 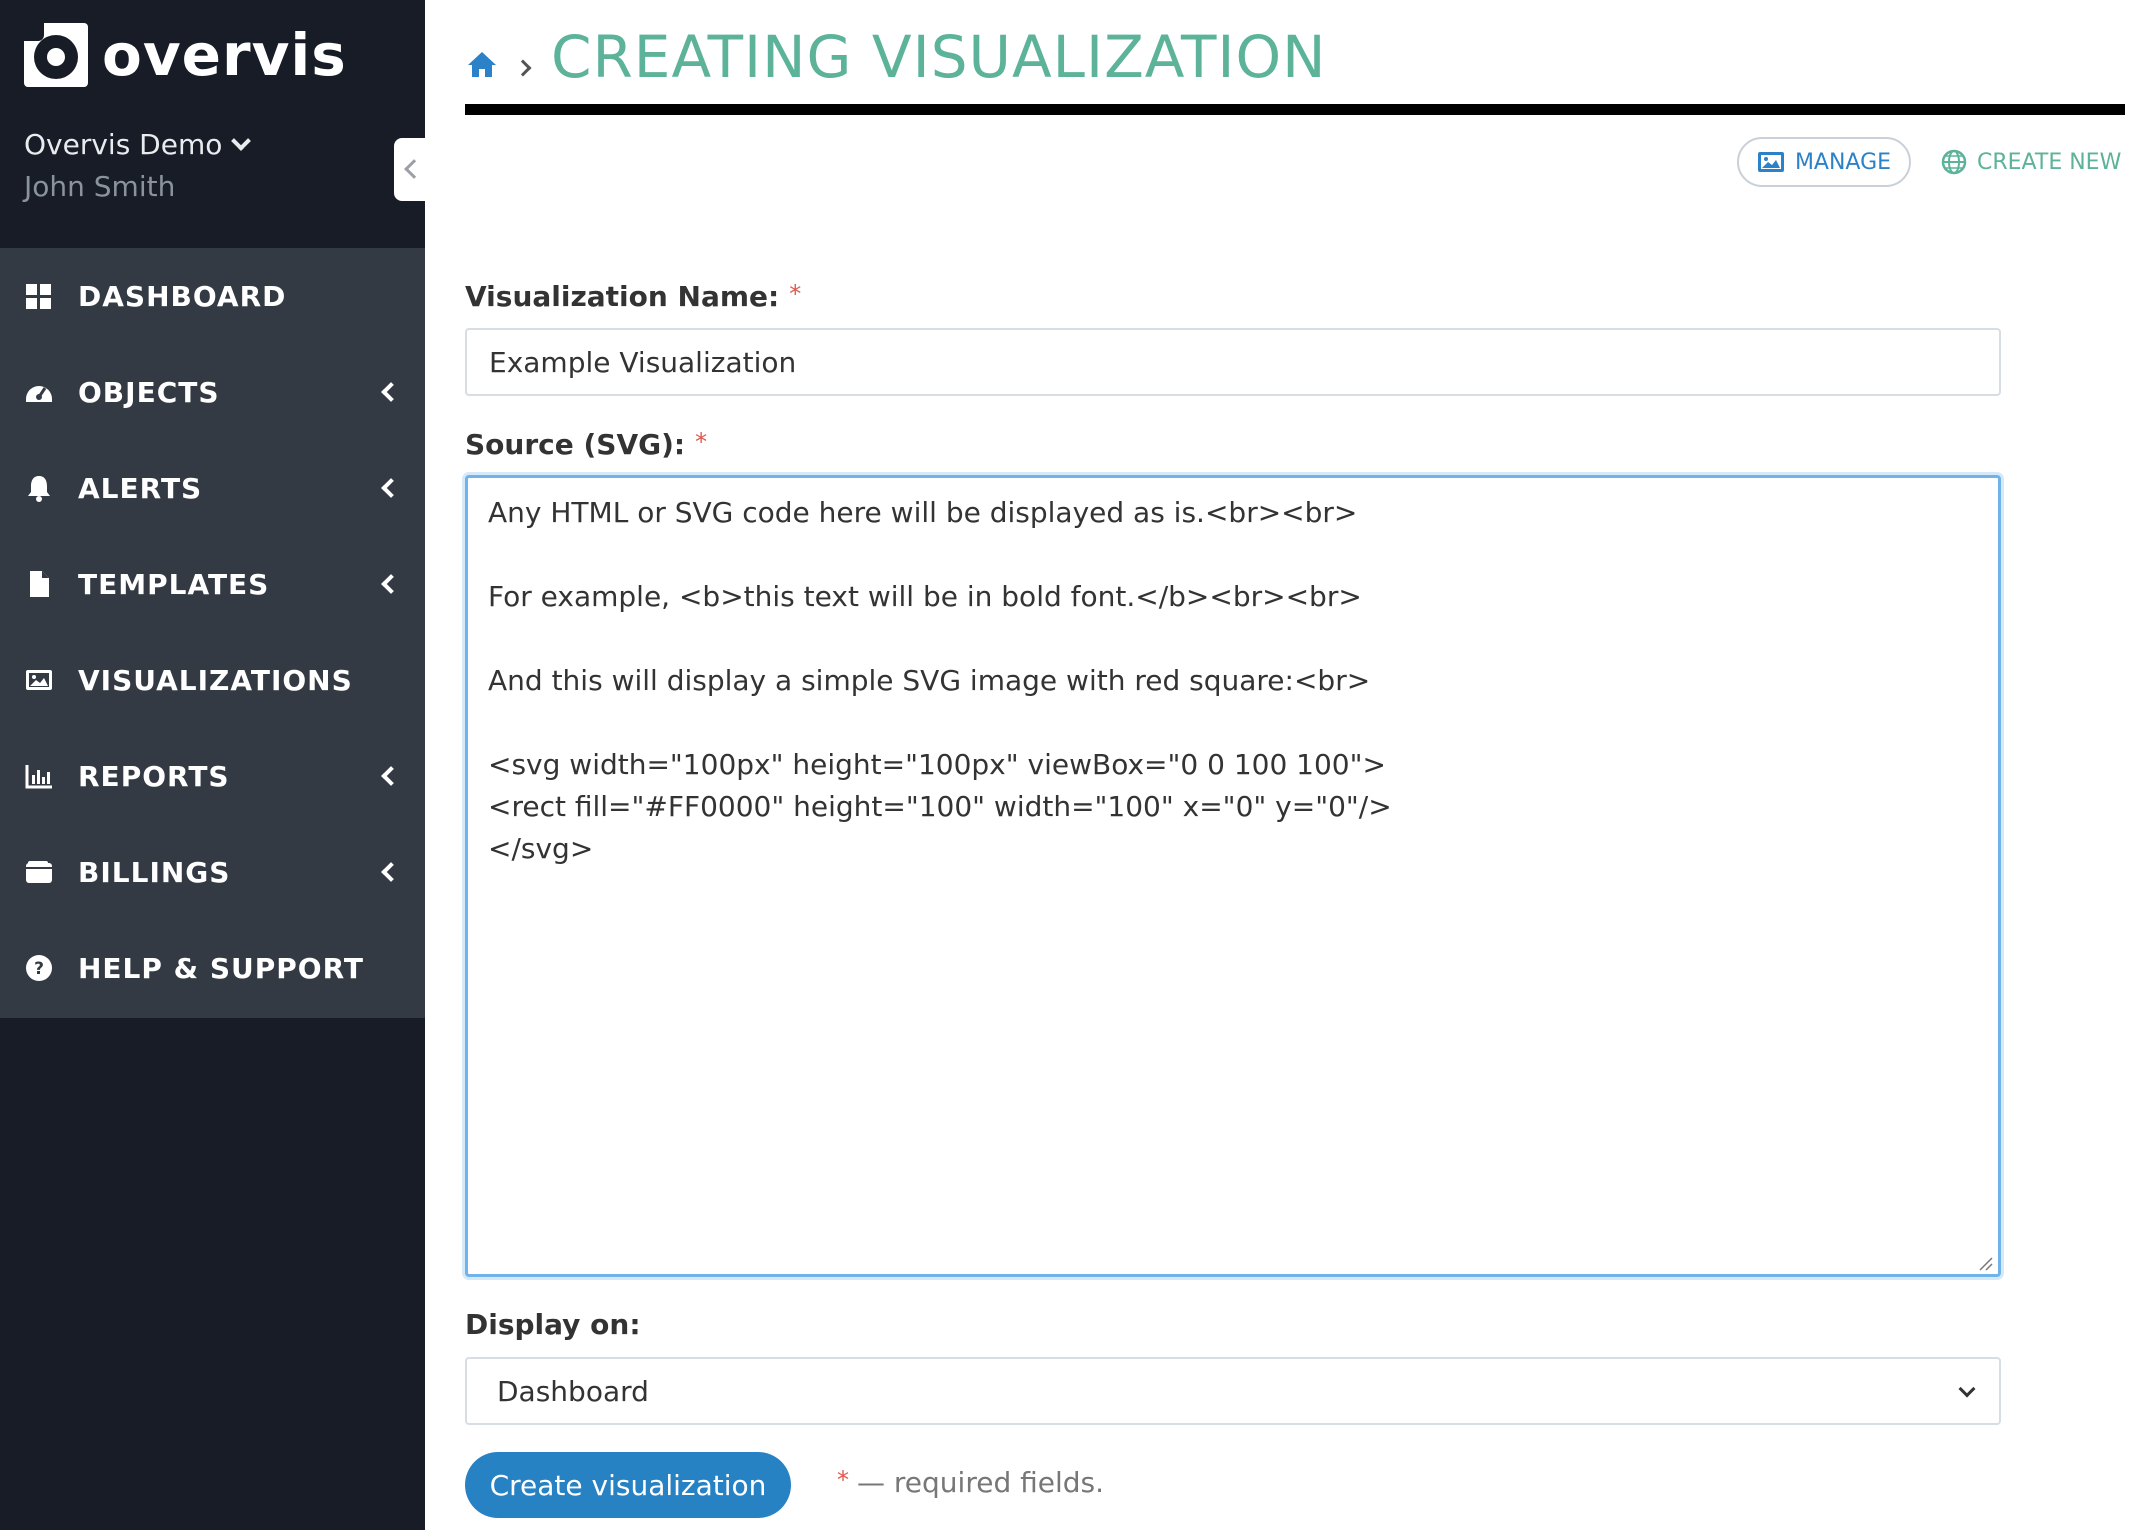 I want to click on bell-icon, so click(x=39, y=489).